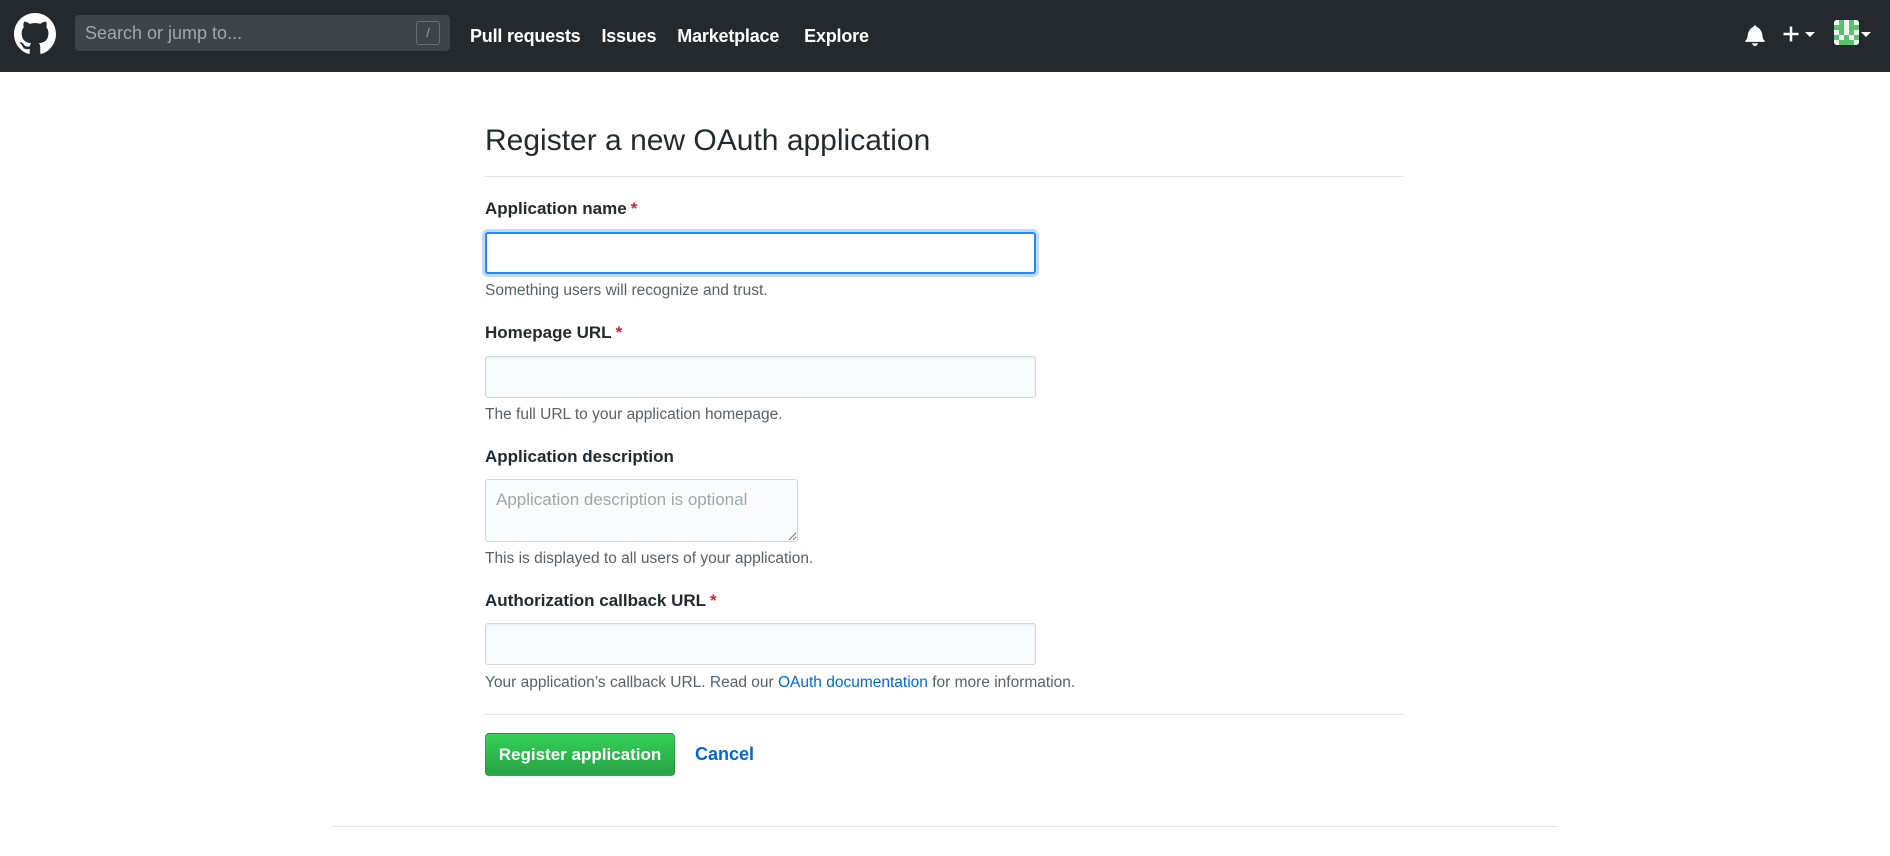 This screenshot has height=856, width=1890. I want to click on app-name-label-text: Application name, so click(556, 208).